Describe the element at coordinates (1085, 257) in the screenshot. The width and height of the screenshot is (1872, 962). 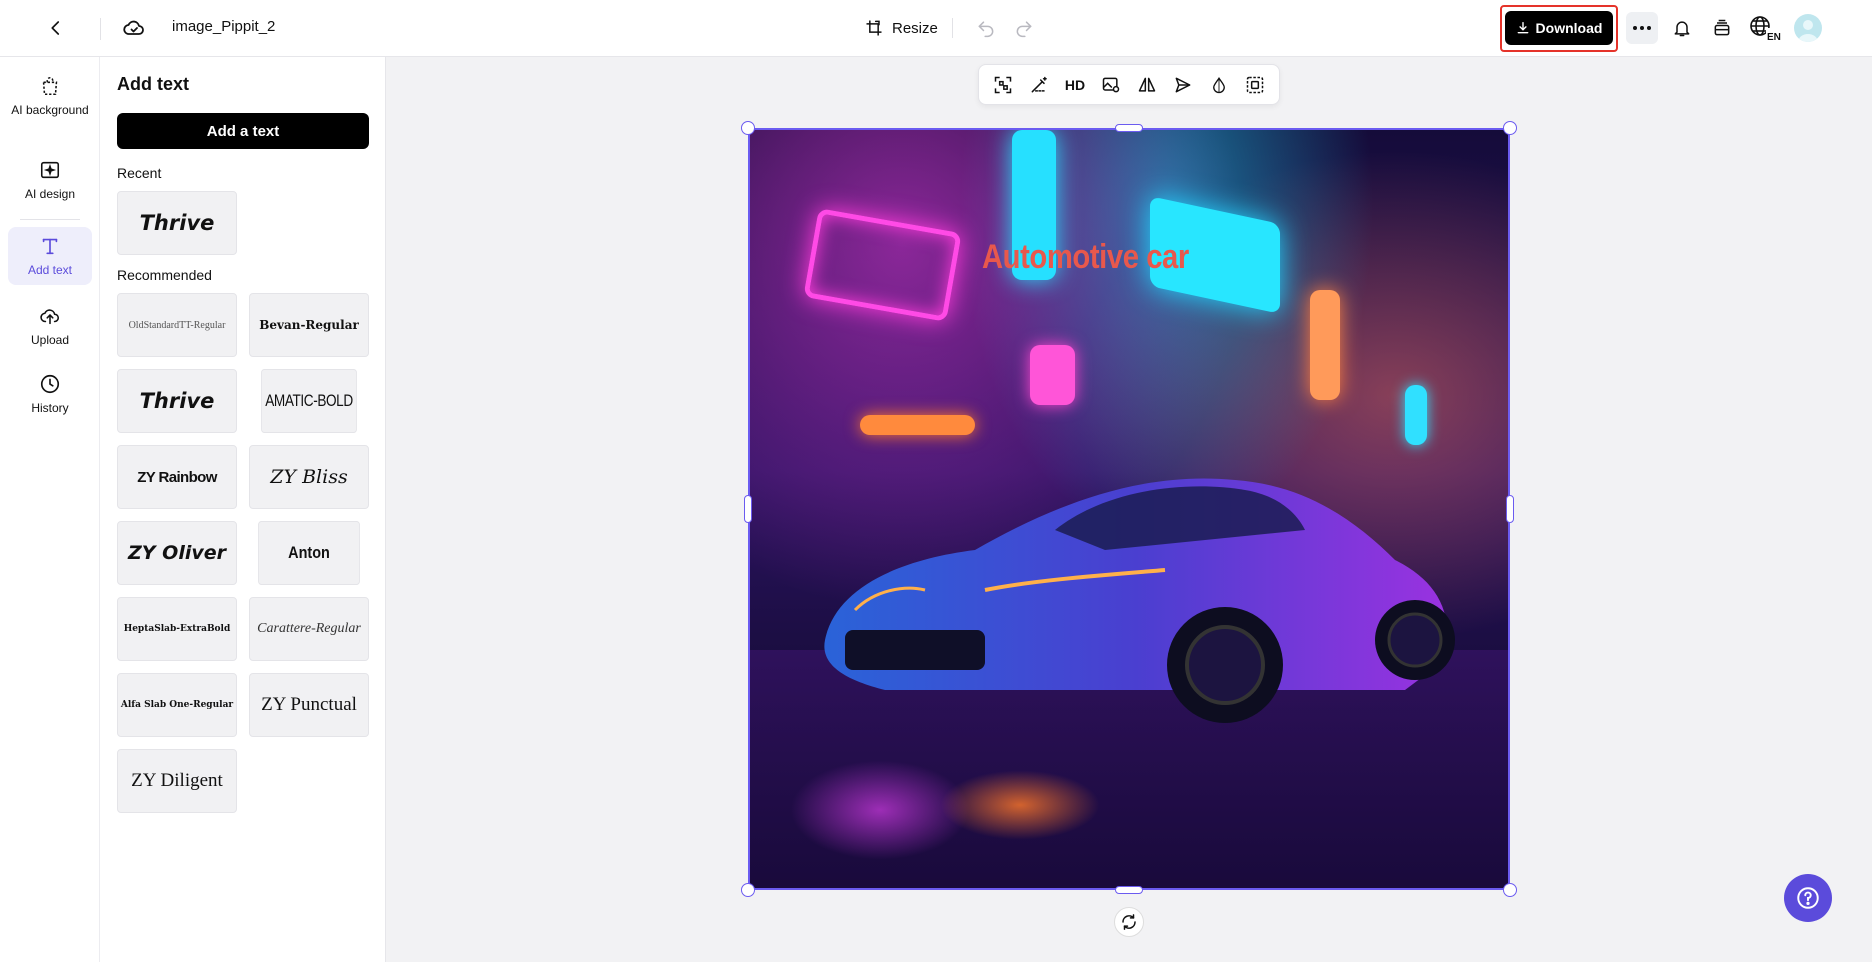
I see `canvas-text-layer: Automotive car` at that location.